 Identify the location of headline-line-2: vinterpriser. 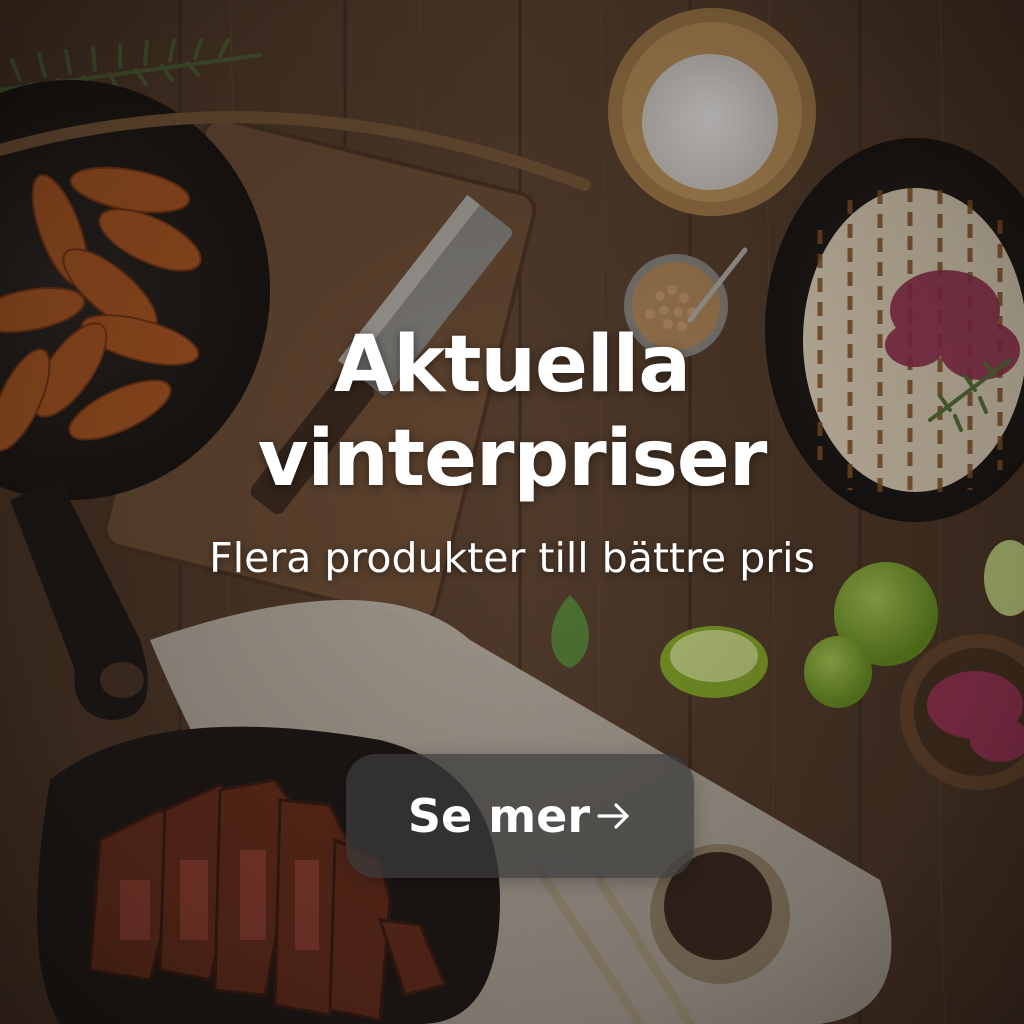
(512, 459).